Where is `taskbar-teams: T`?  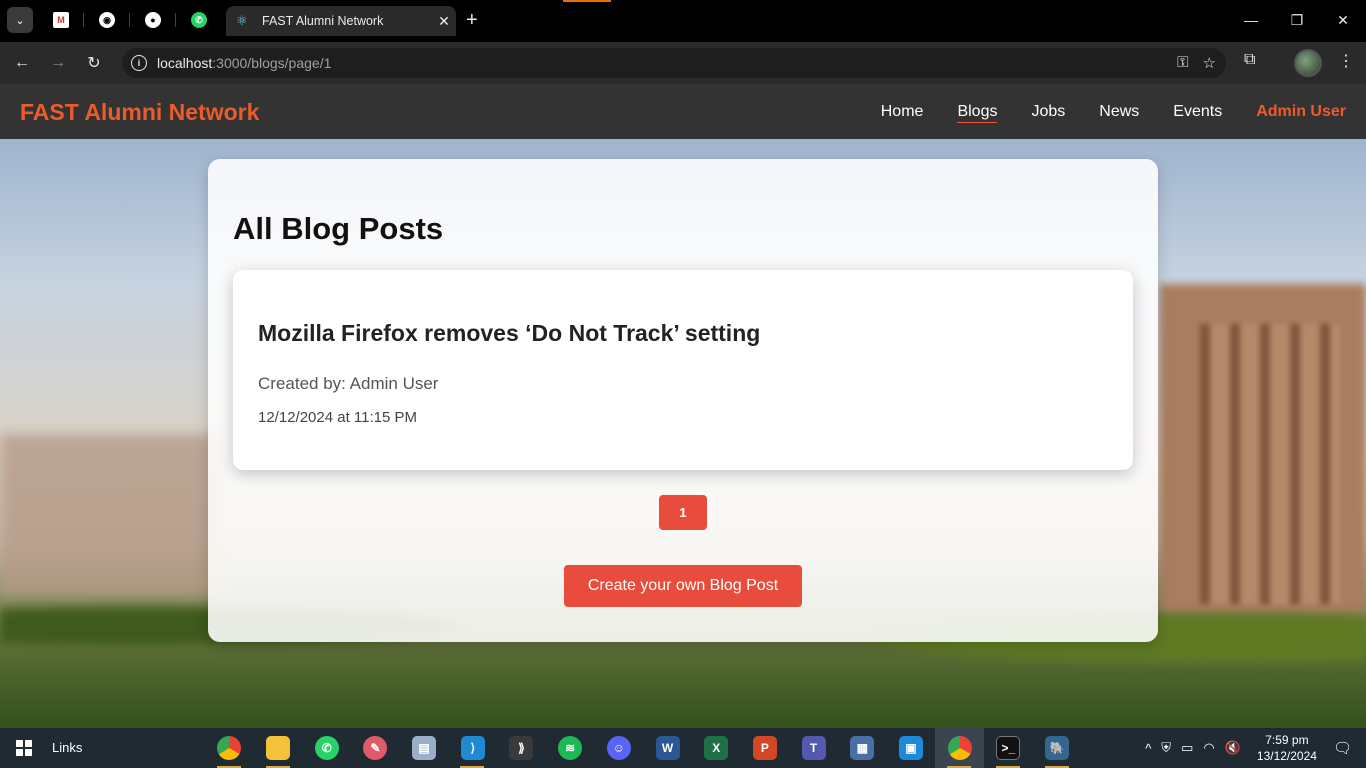 taskbar-teams: T is located at coordinates (813, 748).